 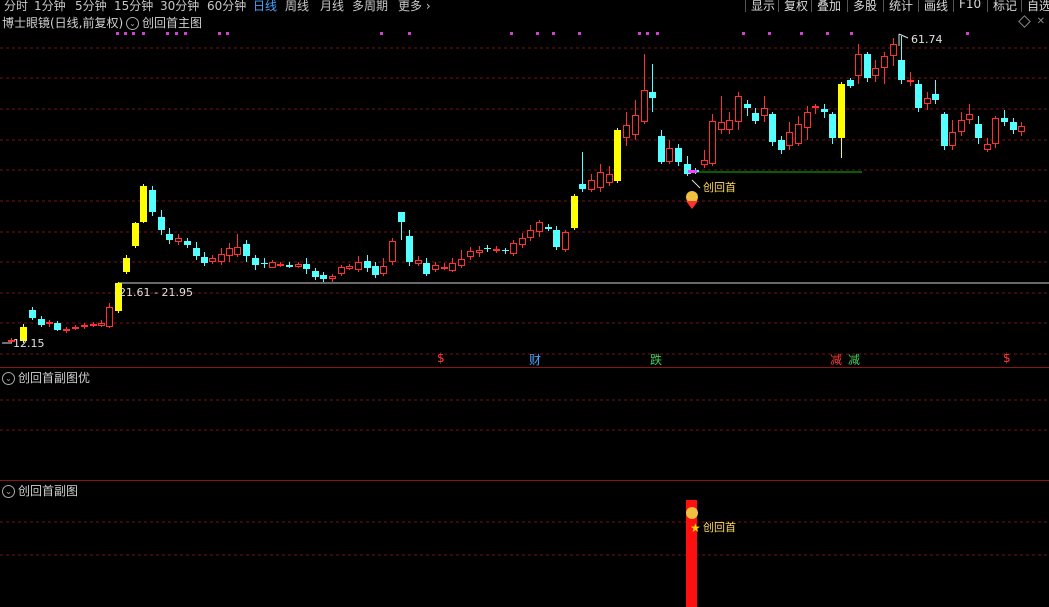 What do you see at coordinates (903, 36) in the screenshot?
I see `high-marker` at bounding box center [903, 36].